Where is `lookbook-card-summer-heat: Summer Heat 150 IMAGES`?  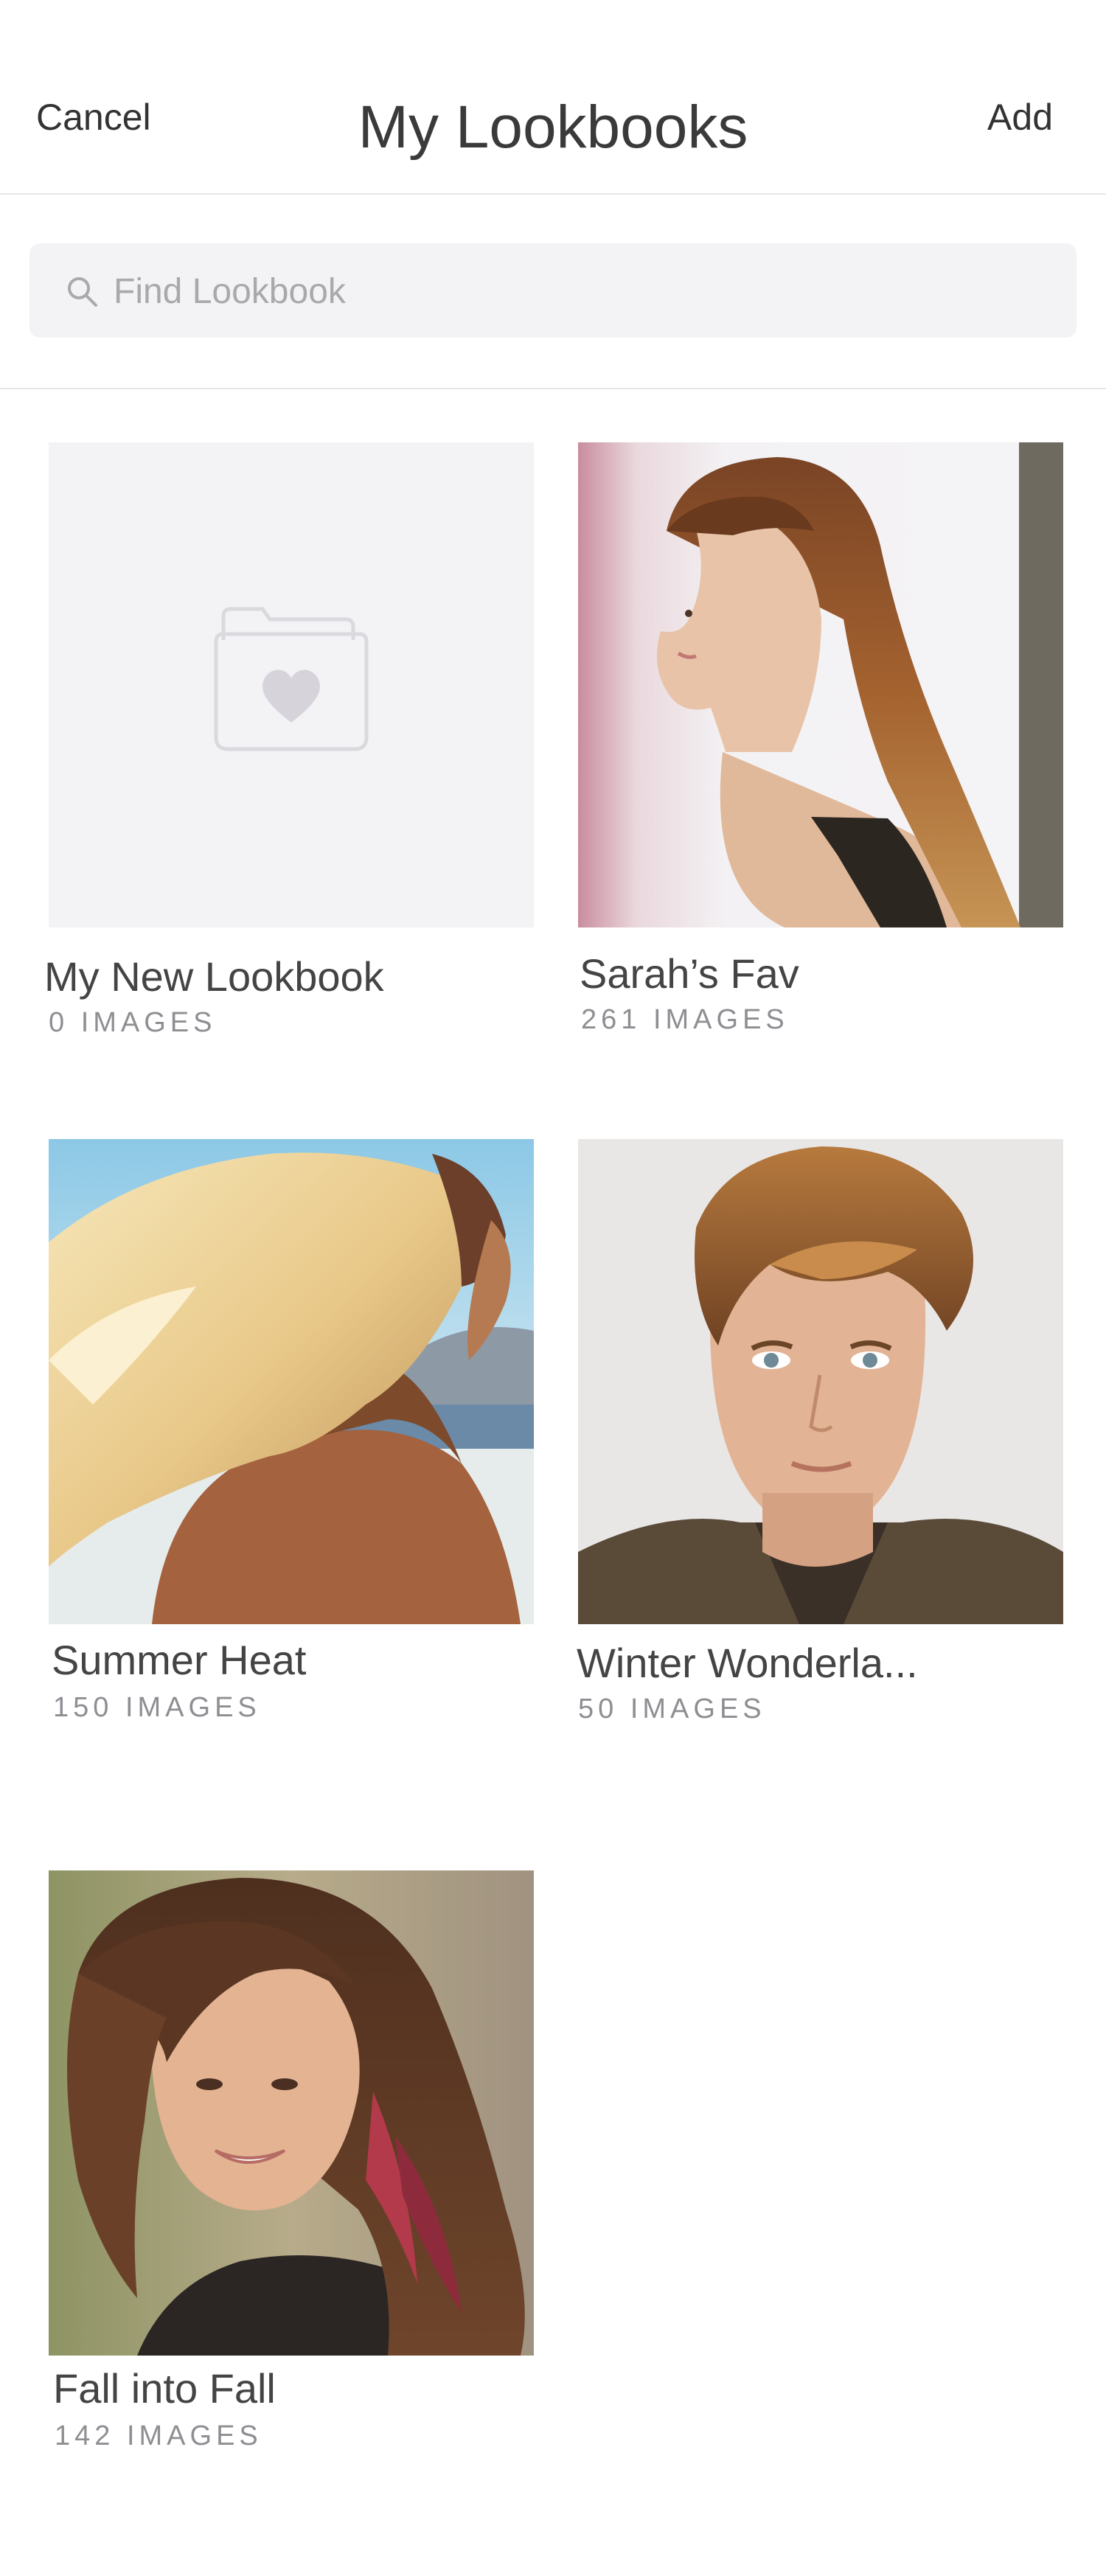
lookbook-card-summer-heat: Summer Heat 150 IMAGES is located at coordinates (299, 1442).